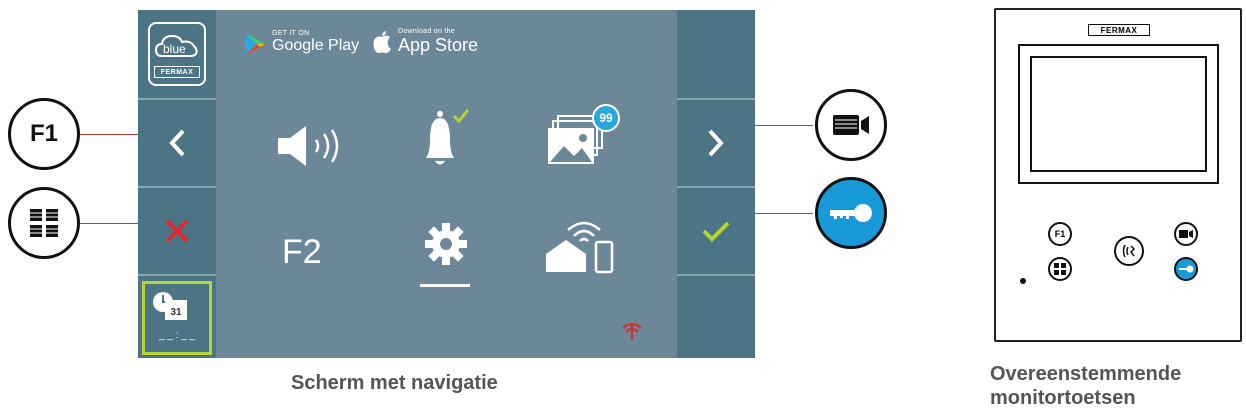  What do you see at coordinates (177, 72) in the screenshot?
I see `logo-brand: FERMAX` at bounding box center [177, 72].